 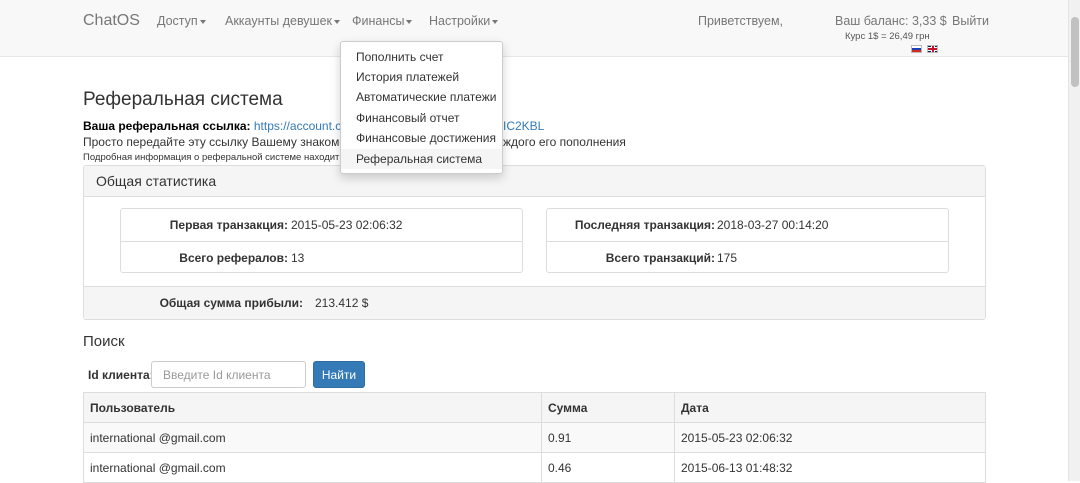 What do you see at coordinates (421, 97) in the screenshot?
I see `menu-item-auto-payments: Автоматические платежи` at bounding box center [421, 97].